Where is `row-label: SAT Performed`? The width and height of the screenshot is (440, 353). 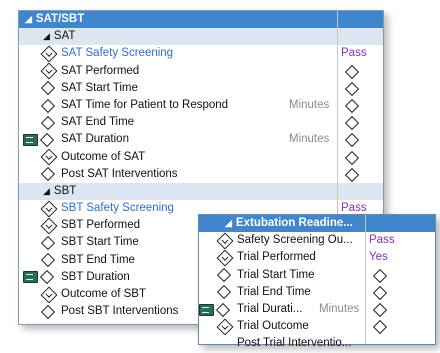 row-label: SAT Performed is located at coordinates (100, 70).